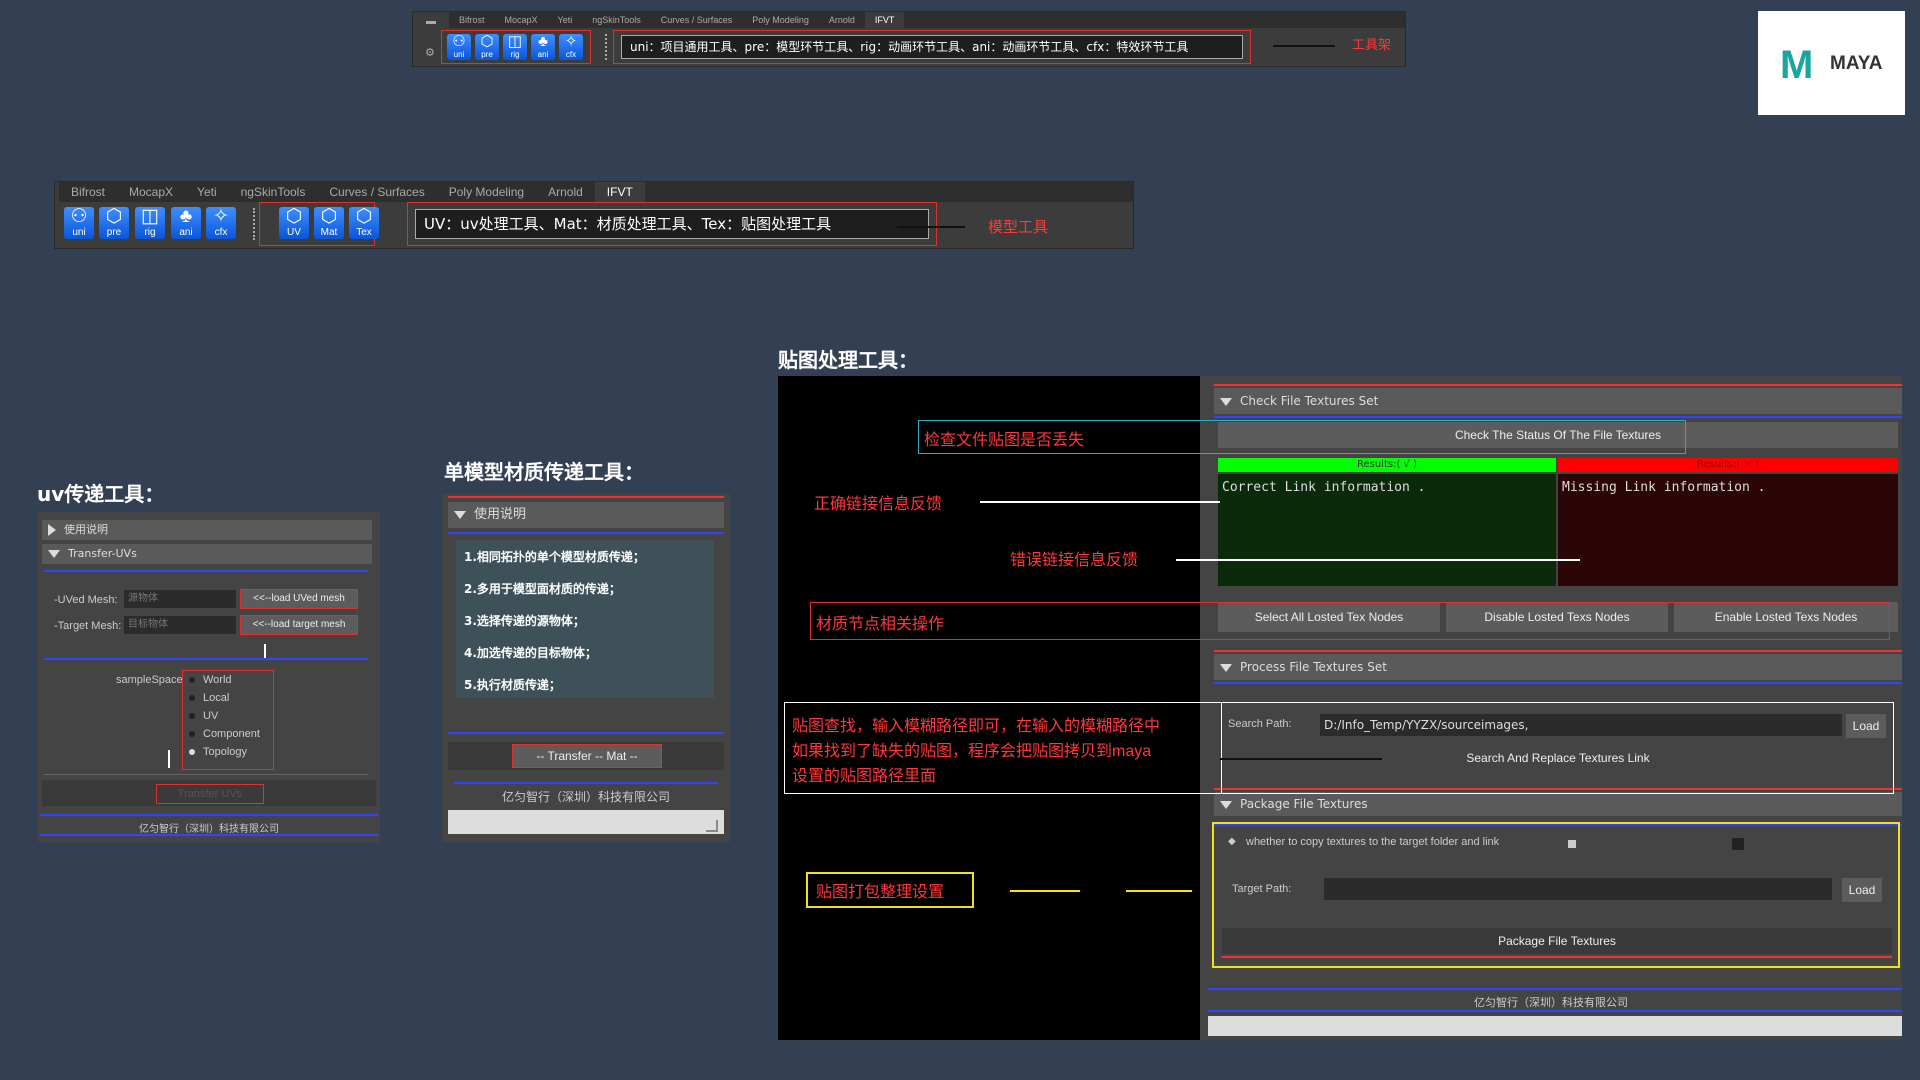  I want to click on load-uved-mesh-button: <<--load UVed mesh, so click(299, 599).